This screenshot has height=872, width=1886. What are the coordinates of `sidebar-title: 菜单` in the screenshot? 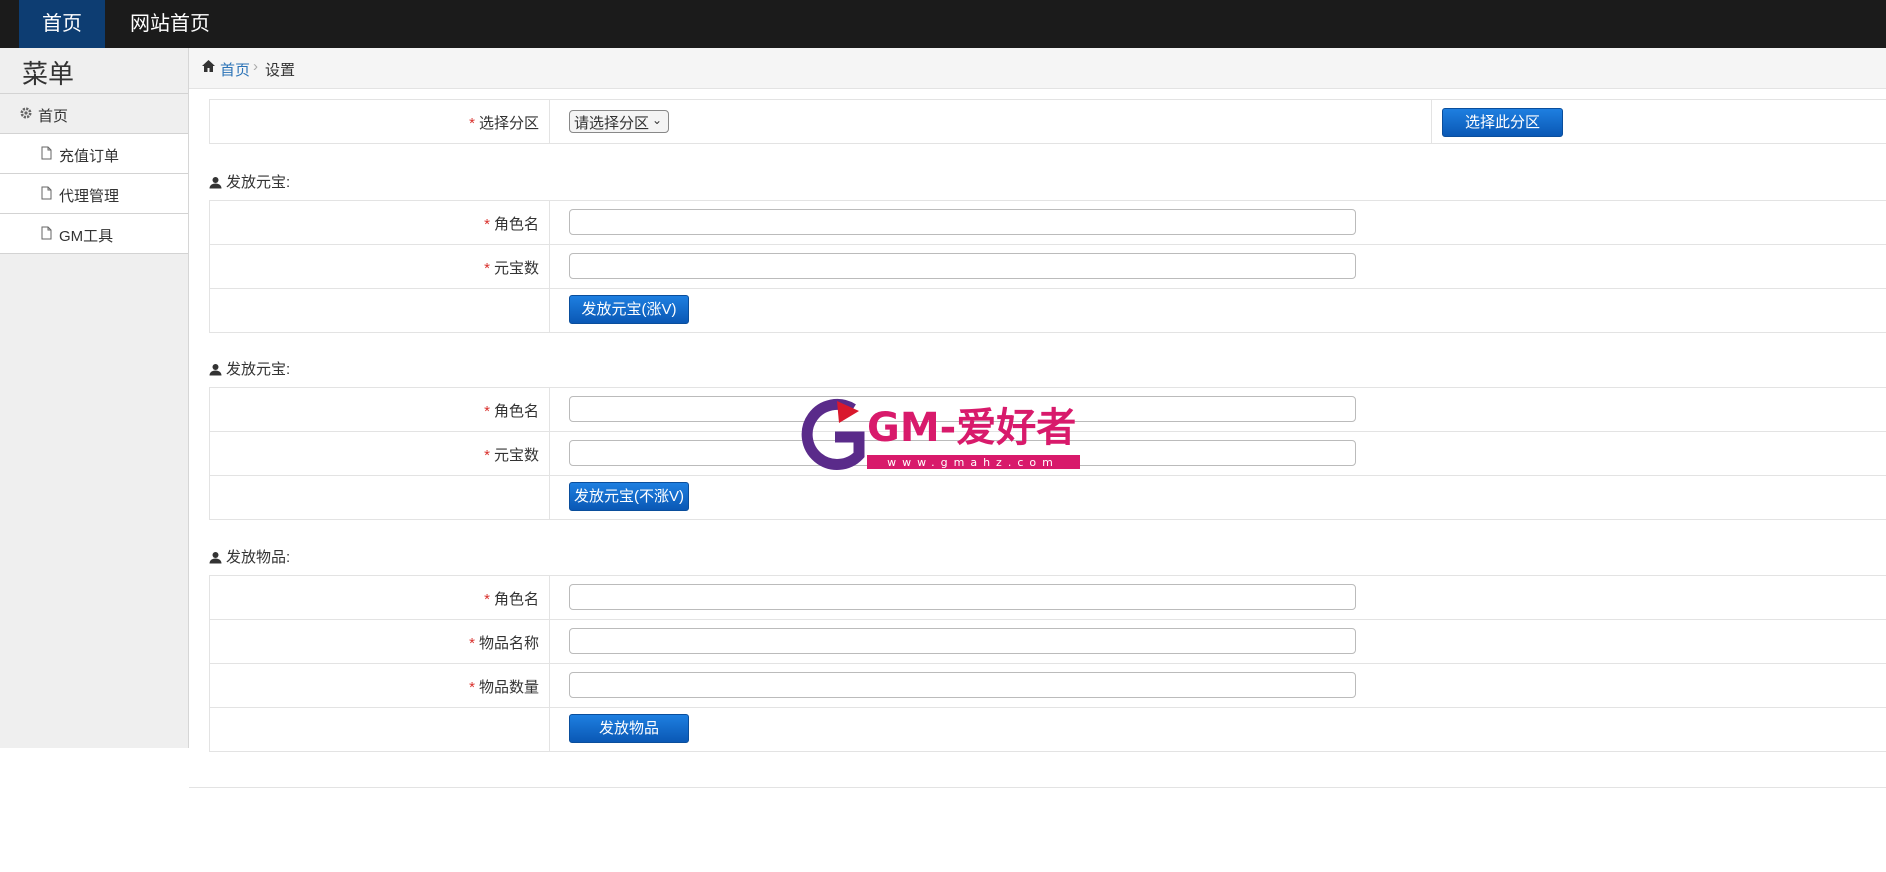 It's located at (48, 74).